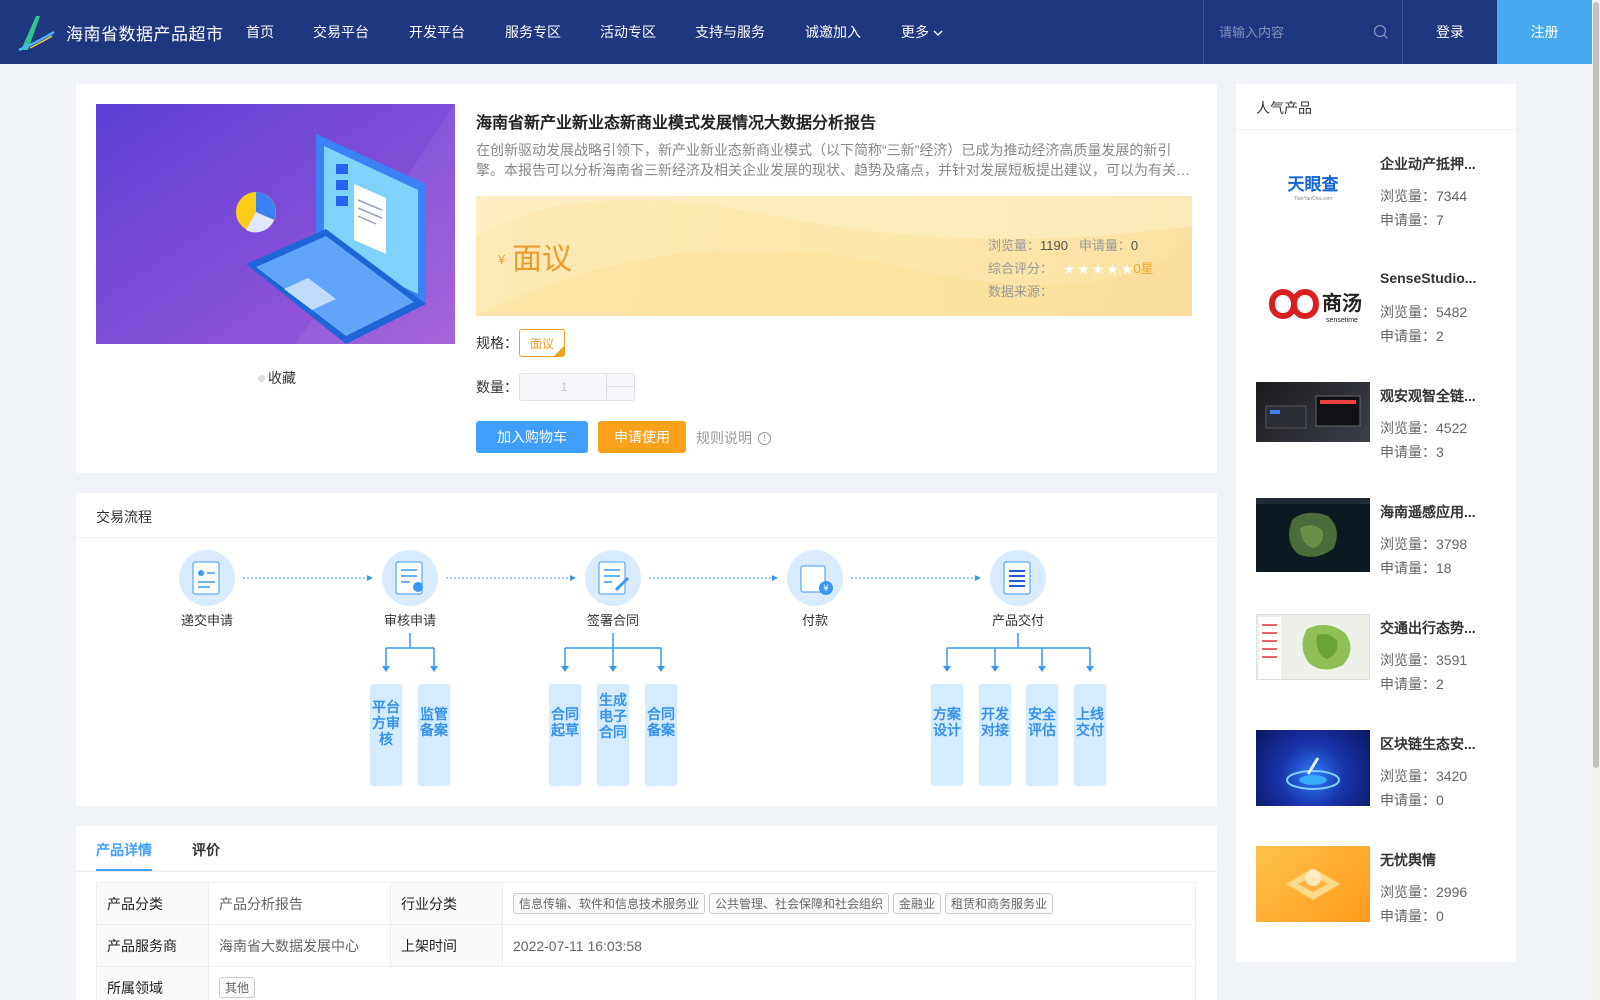  Describe the element at coordinates (814, 620) in the screenshot. I see `step-payment-label: 付款` at that location.